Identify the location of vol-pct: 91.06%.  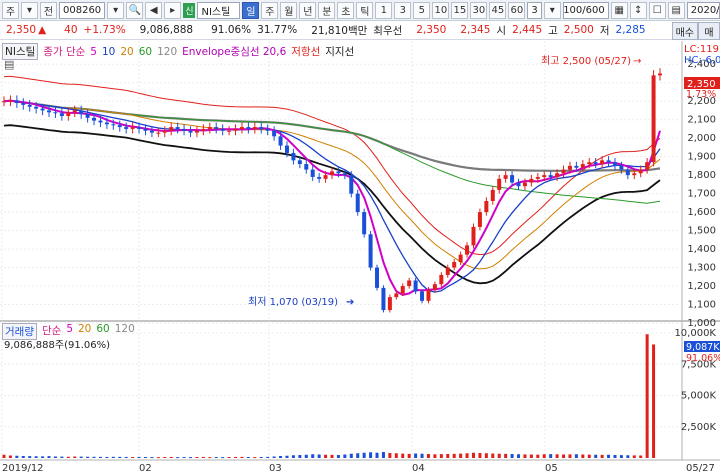
(703, 358).